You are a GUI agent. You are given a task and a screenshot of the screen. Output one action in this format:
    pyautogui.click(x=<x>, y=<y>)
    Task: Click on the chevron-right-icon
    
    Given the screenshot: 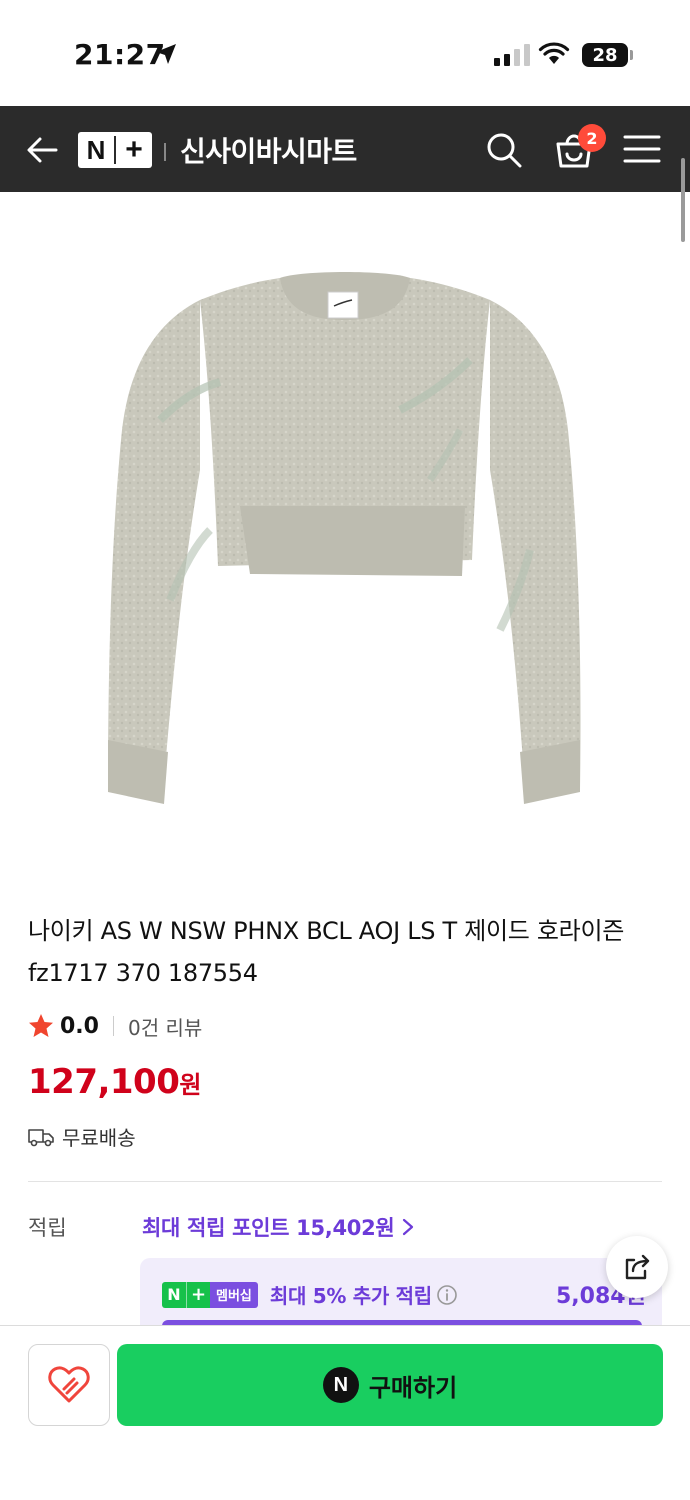 What is the action you would take?
    pyautogui.click(x=408, y=1227)
    